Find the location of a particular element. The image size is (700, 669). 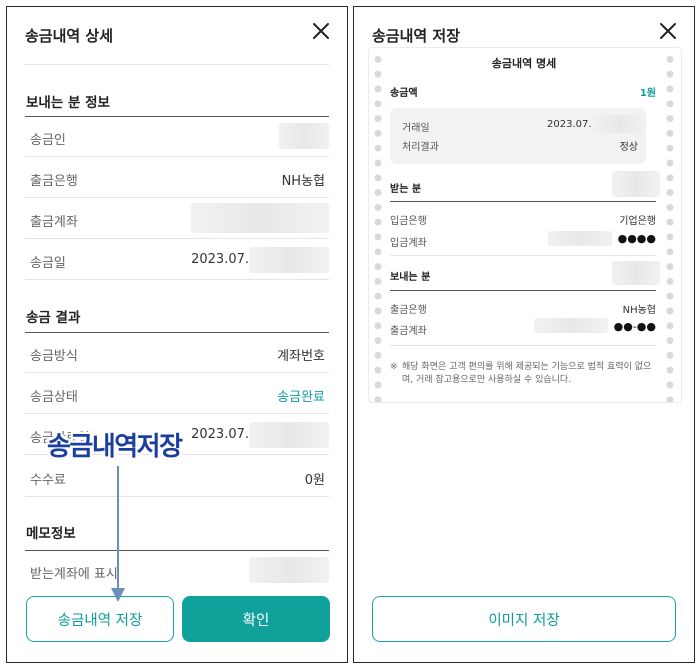

page-title: 송금내역 저장 is located at coordinates (416, 36).